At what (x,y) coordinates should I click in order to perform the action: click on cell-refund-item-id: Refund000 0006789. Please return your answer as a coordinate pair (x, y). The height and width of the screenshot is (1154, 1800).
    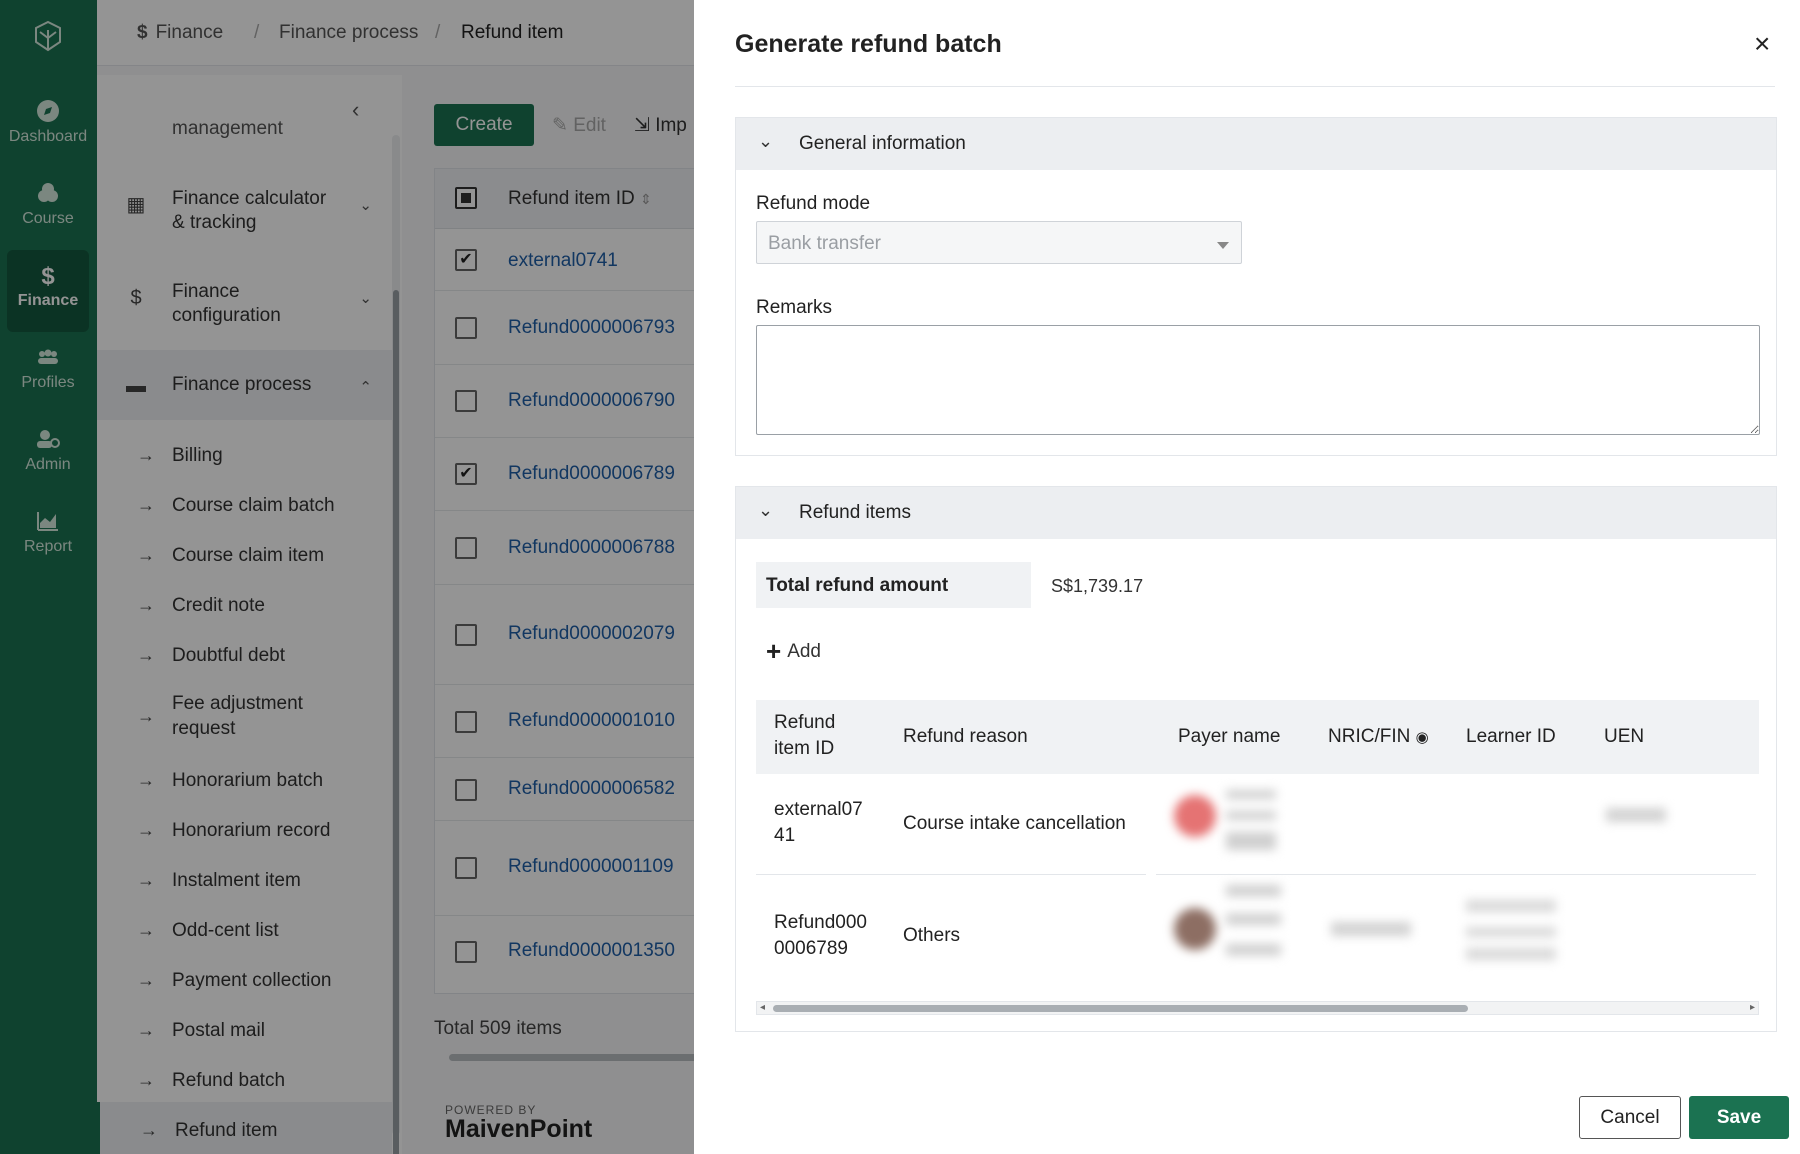
    Looking at the image, I should click on (820, 935).